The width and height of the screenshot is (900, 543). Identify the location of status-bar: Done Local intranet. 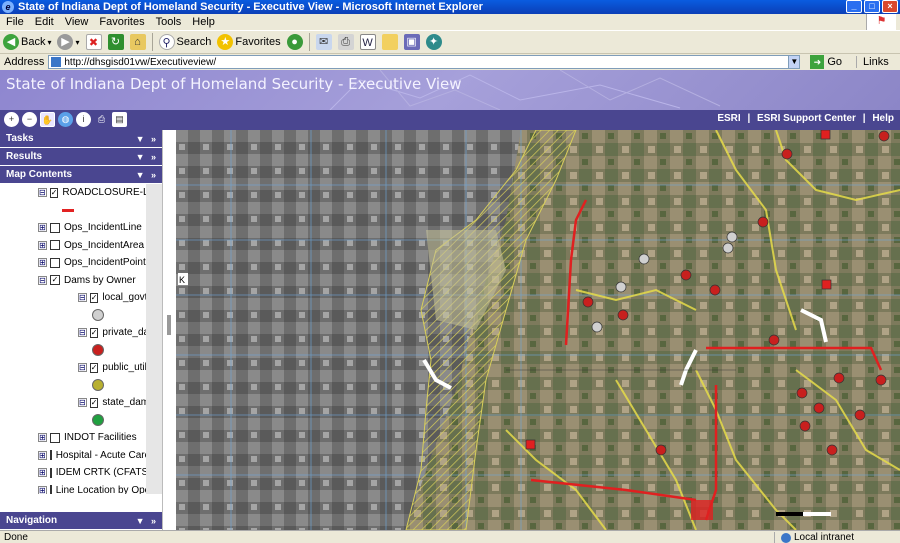
(450, 536).